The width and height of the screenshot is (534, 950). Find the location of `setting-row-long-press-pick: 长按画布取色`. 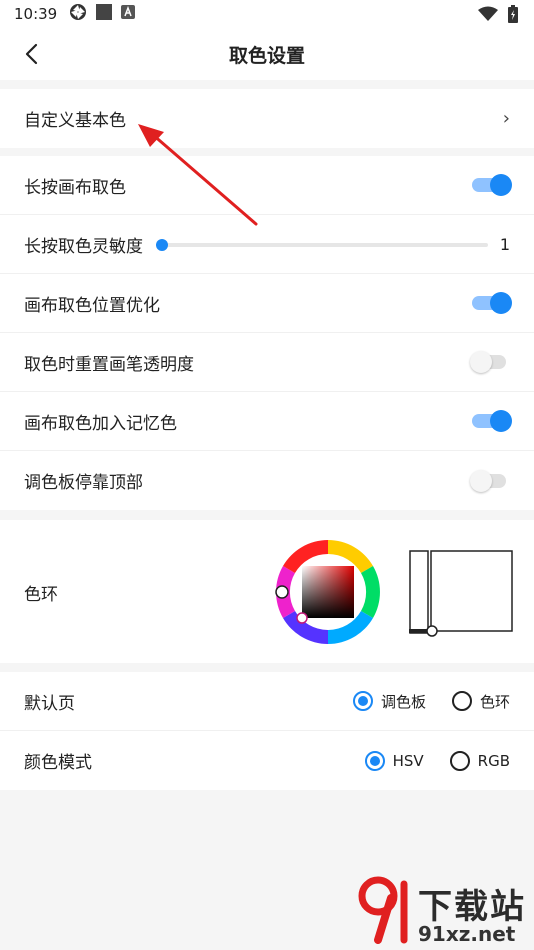

setting-row-long-press-pick: 长按画布取色 is located at coordinates (267, 185).